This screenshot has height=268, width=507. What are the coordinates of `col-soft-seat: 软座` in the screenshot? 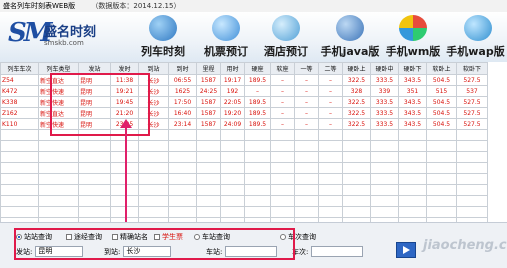 It's located at (282, 68).